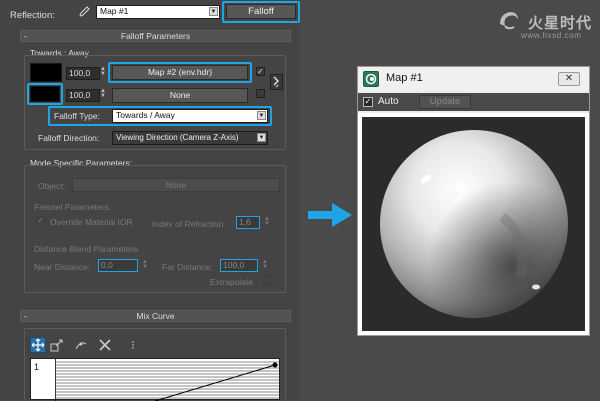 The width and height of the screenshot is (600, 401). I want to click on object-none-button: None, so click(176, 185).